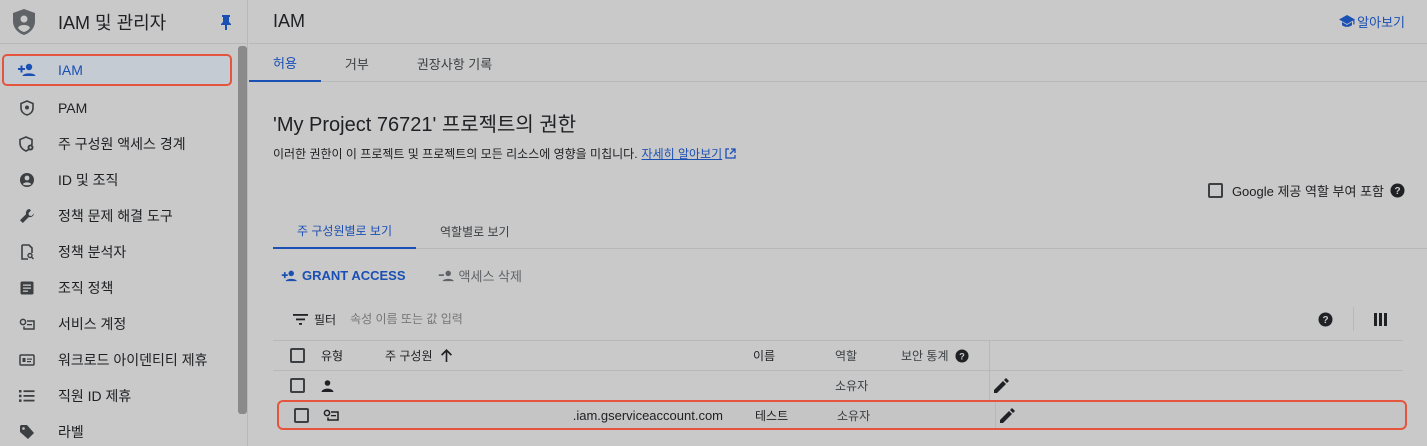 Image resolution: width=1427 pixels, height=446 pixels. Describe the element at coordinates (353, 355) in the screenshot. I see `column-type: 유형` at that location.